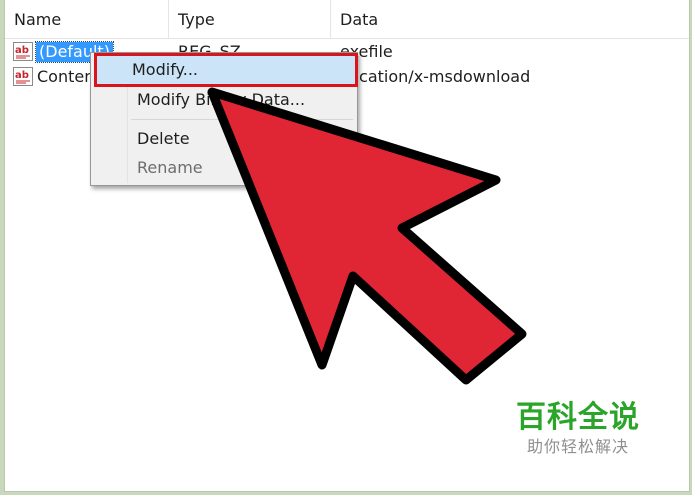  I want to click on watermark-logo: 百科全说 助你轻松解决, so click(578, 429).